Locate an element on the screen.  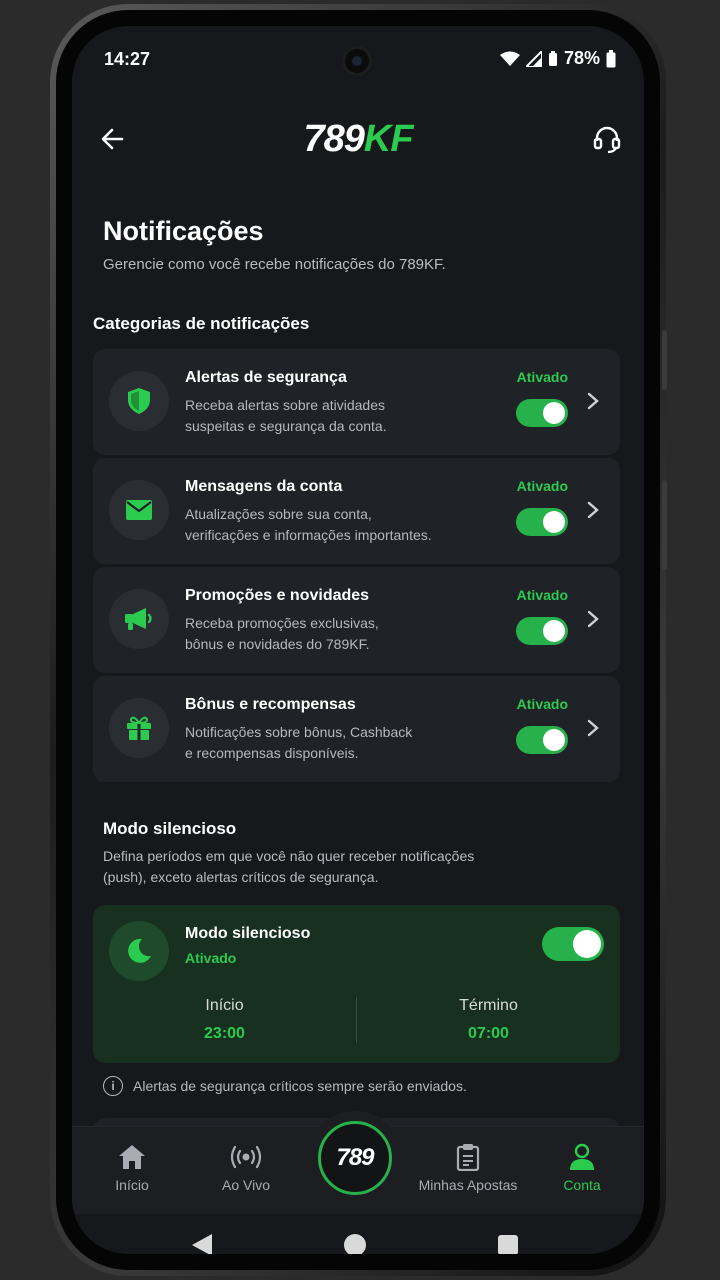
category-title: Bônus e recompensas is located at coordinates (270, 704).